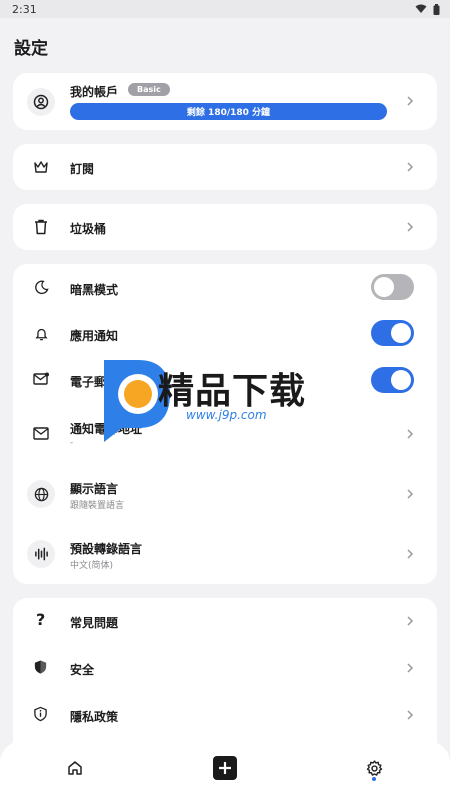  I want to click on app-notifications-toggle, so click(392, 333).